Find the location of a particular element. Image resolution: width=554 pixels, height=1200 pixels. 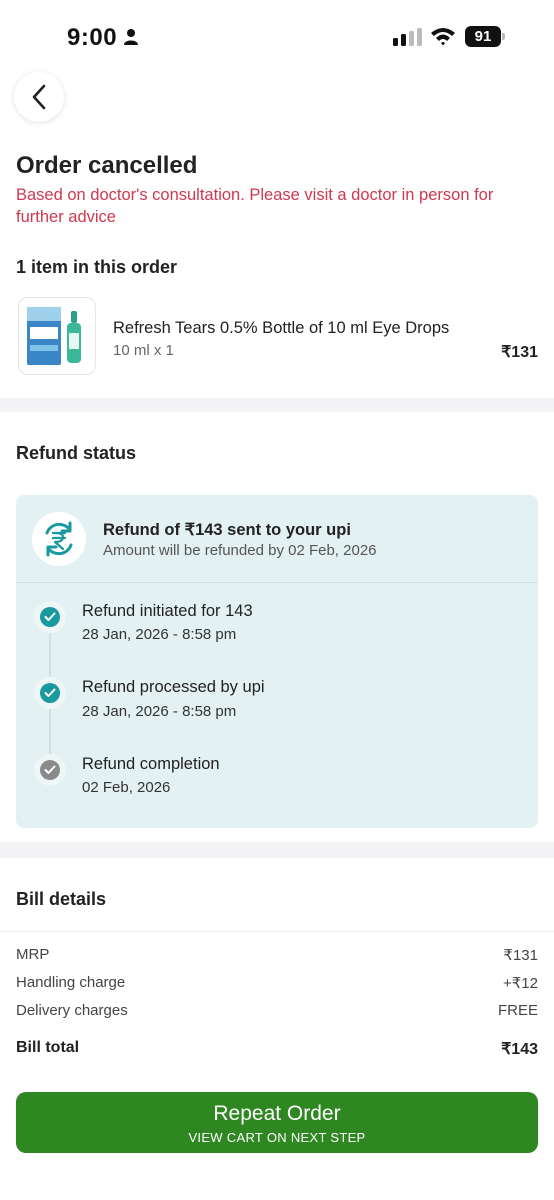

person-icon is located at coordinates (131, 37).